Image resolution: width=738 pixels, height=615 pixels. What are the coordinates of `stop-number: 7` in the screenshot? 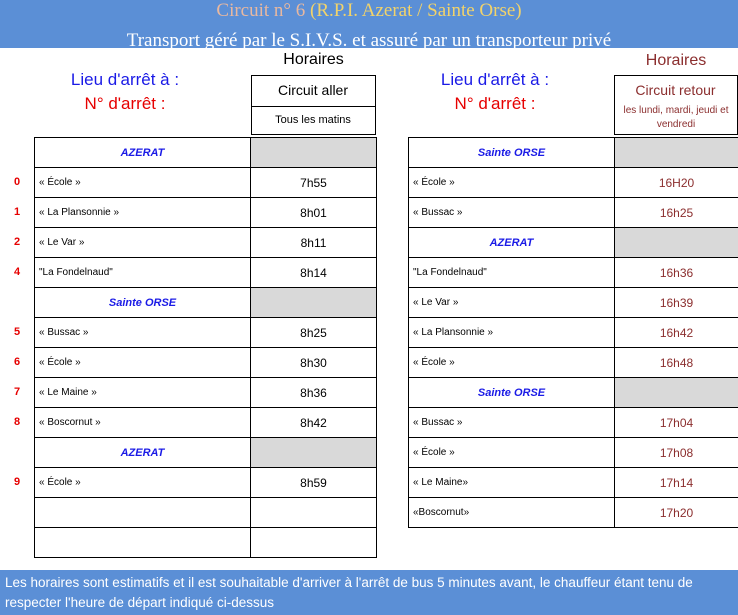 It's located at (17, 392).